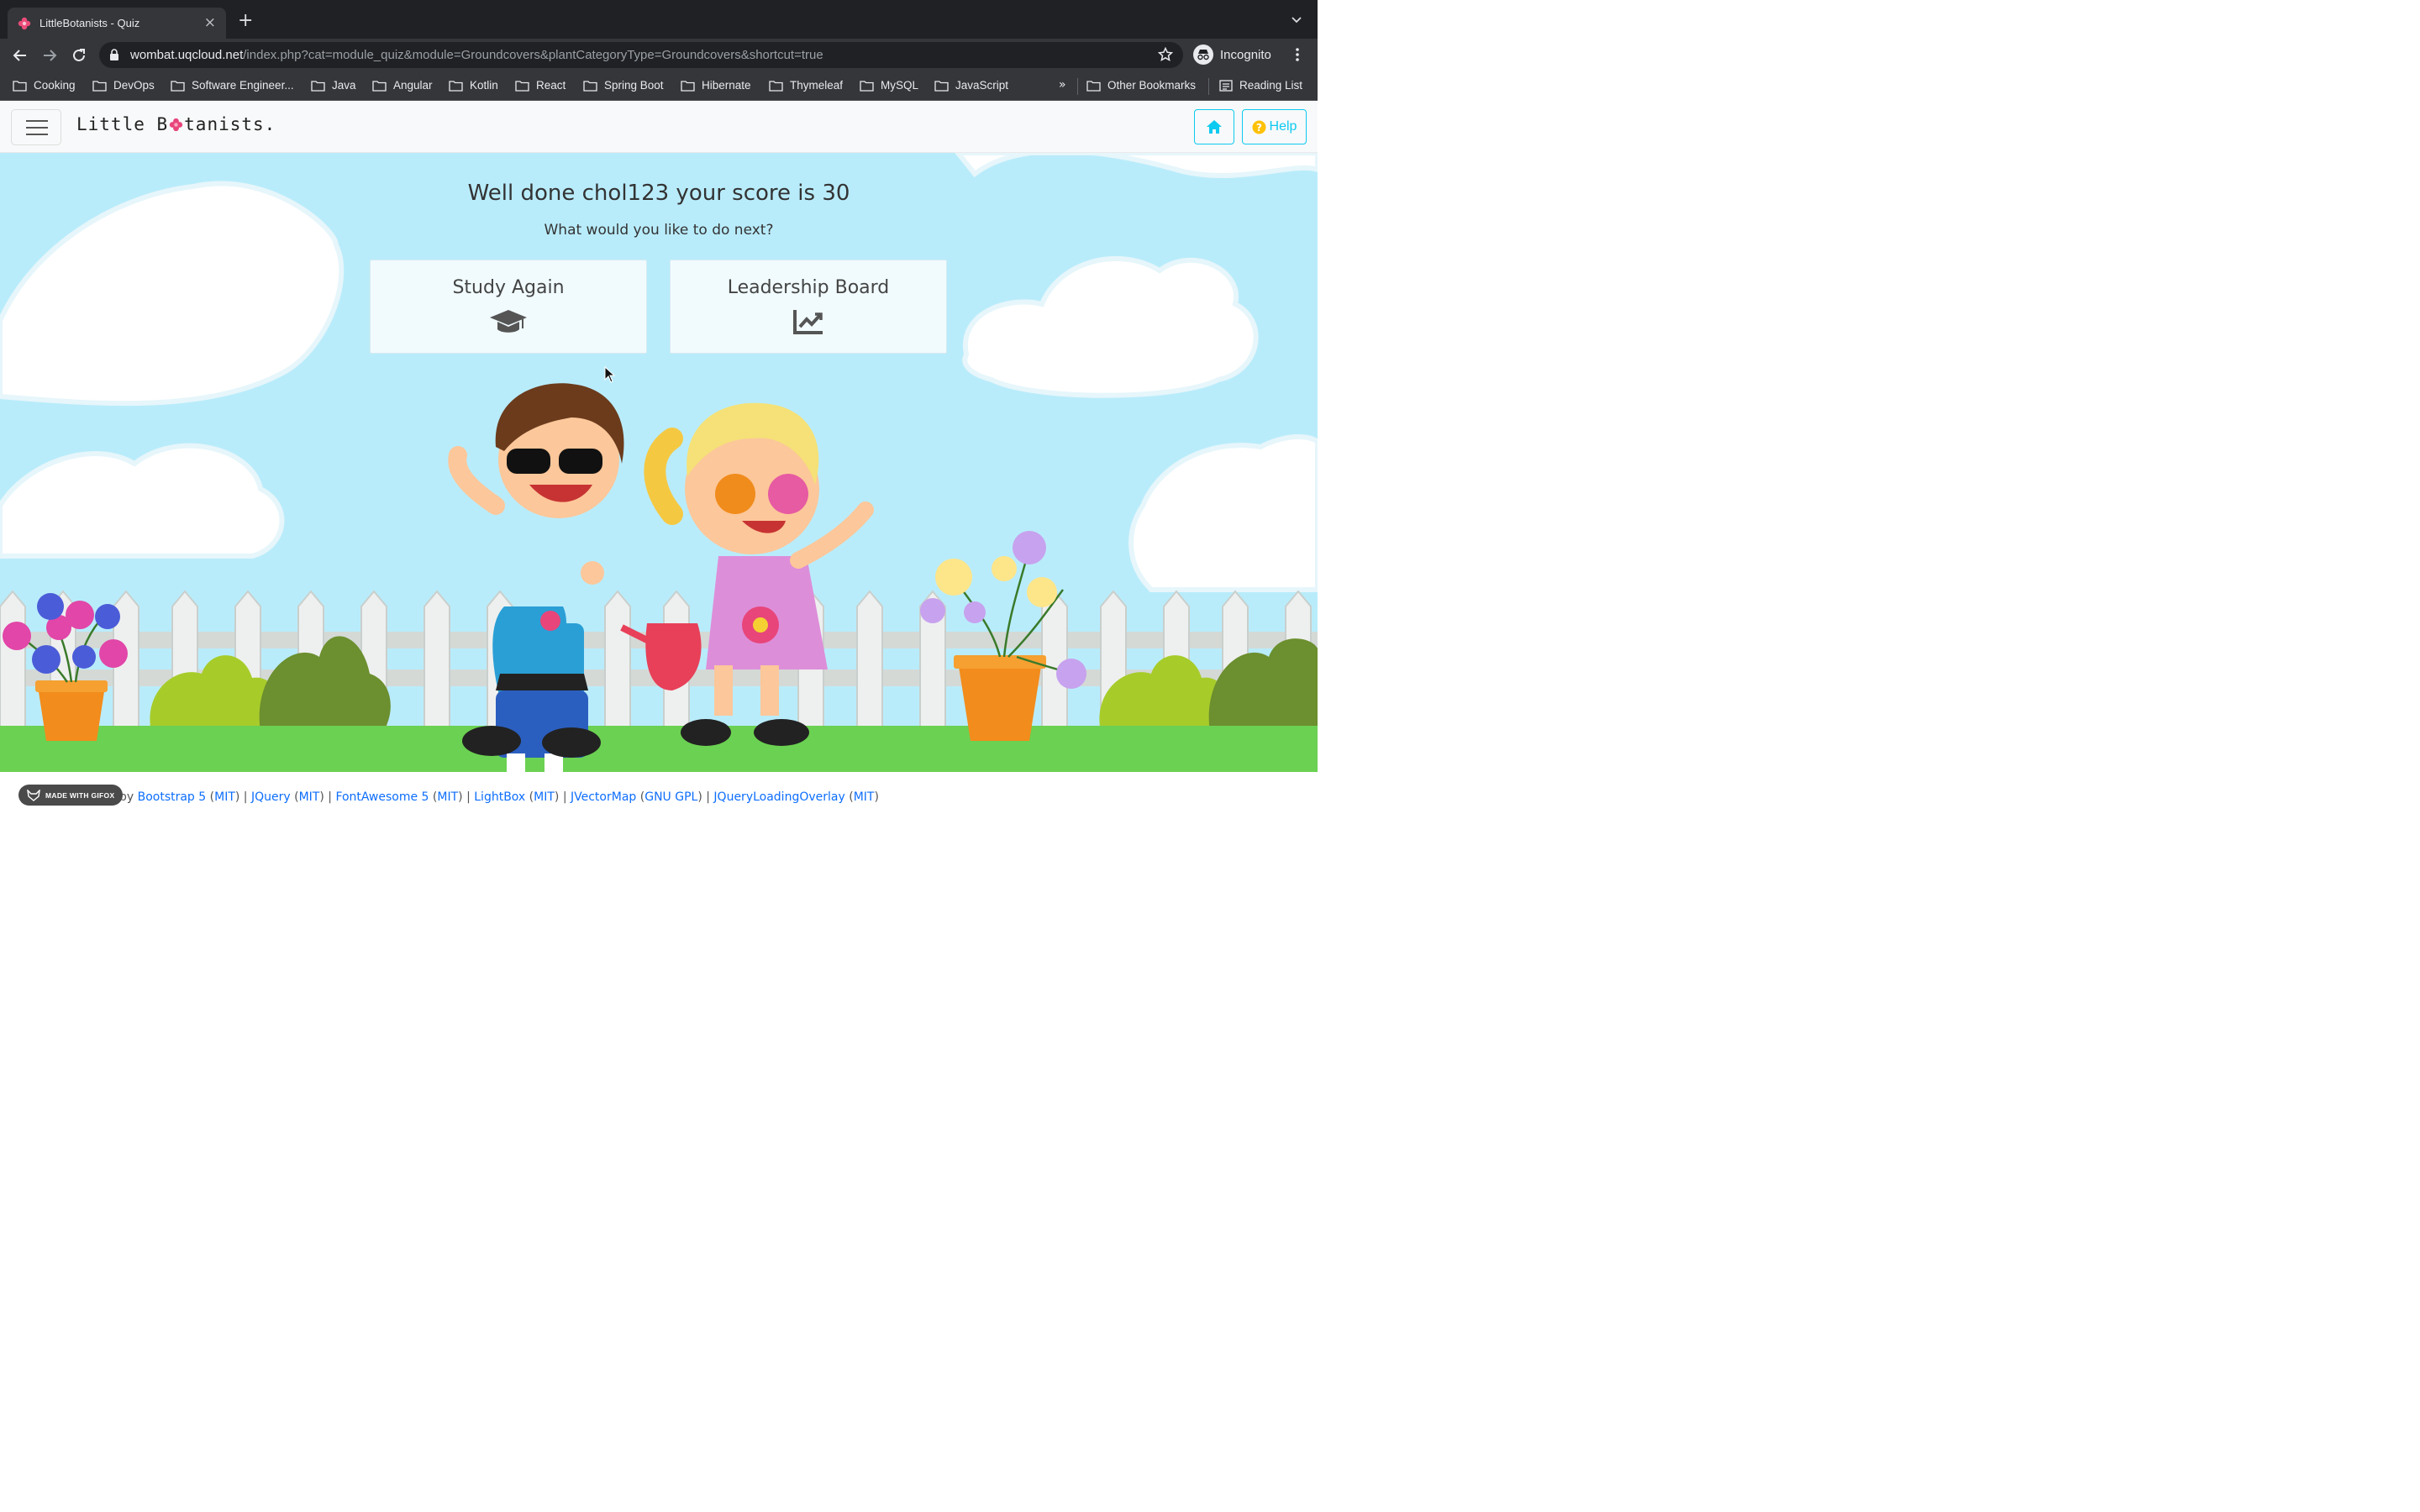 The width and height of the screenshot is (2420, 1512). I want to click on tab-title: LittleBotanists - Quiz, so click(90, 23).